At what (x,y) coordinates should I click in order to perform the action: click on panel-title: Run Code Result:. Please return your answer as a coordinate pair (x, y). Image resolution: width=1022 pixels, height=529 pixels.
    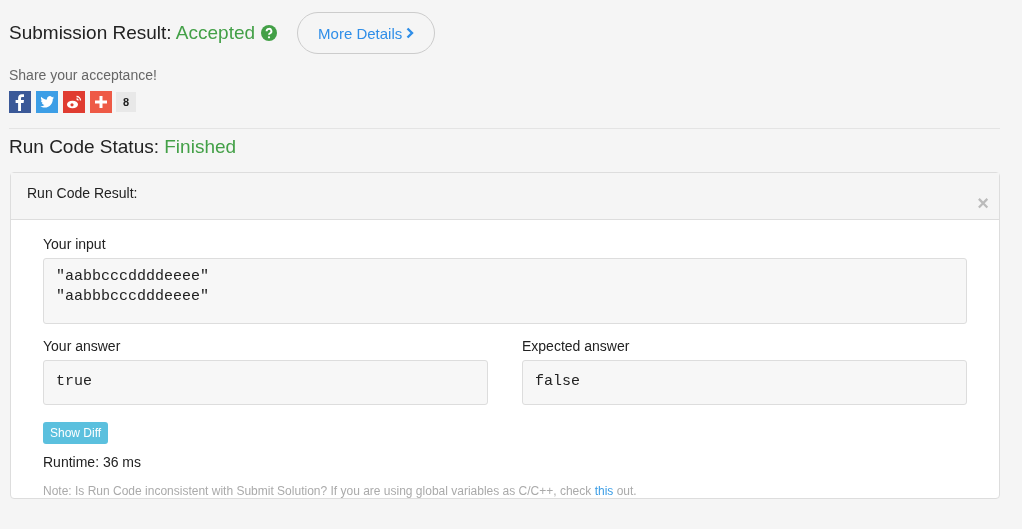
    Looking at the image, I should click on (82, 194).